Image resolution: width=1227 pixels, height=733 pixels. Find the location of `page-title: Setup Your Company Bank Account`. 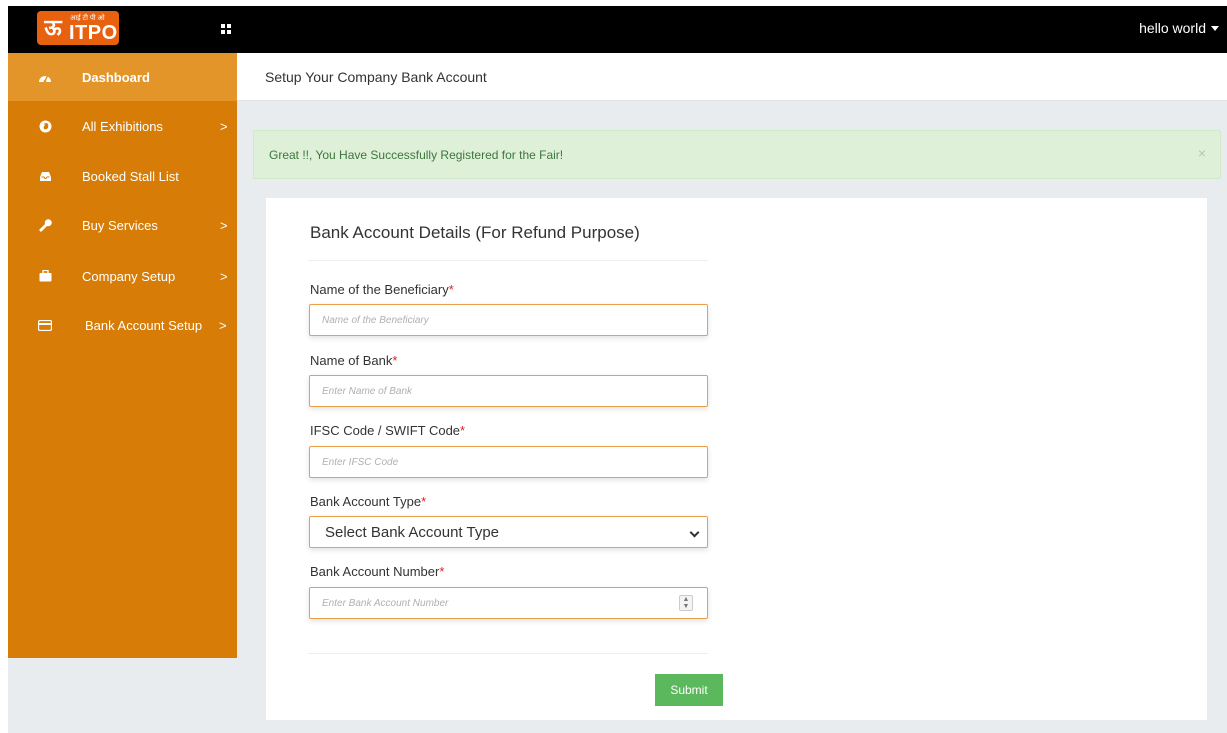

page-title: Setup Your Company Bank Account is located at coordinates (376, 77).